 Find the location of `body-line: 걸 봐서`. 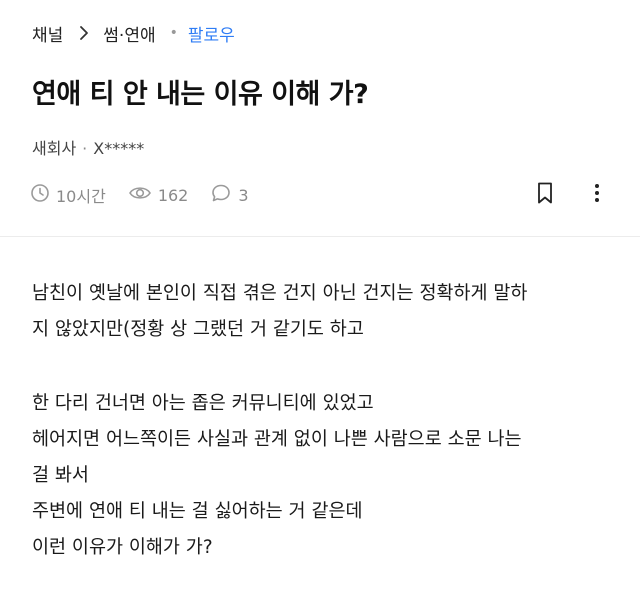

body-line: 걸 봐서 is located at coordinates (60, 475).